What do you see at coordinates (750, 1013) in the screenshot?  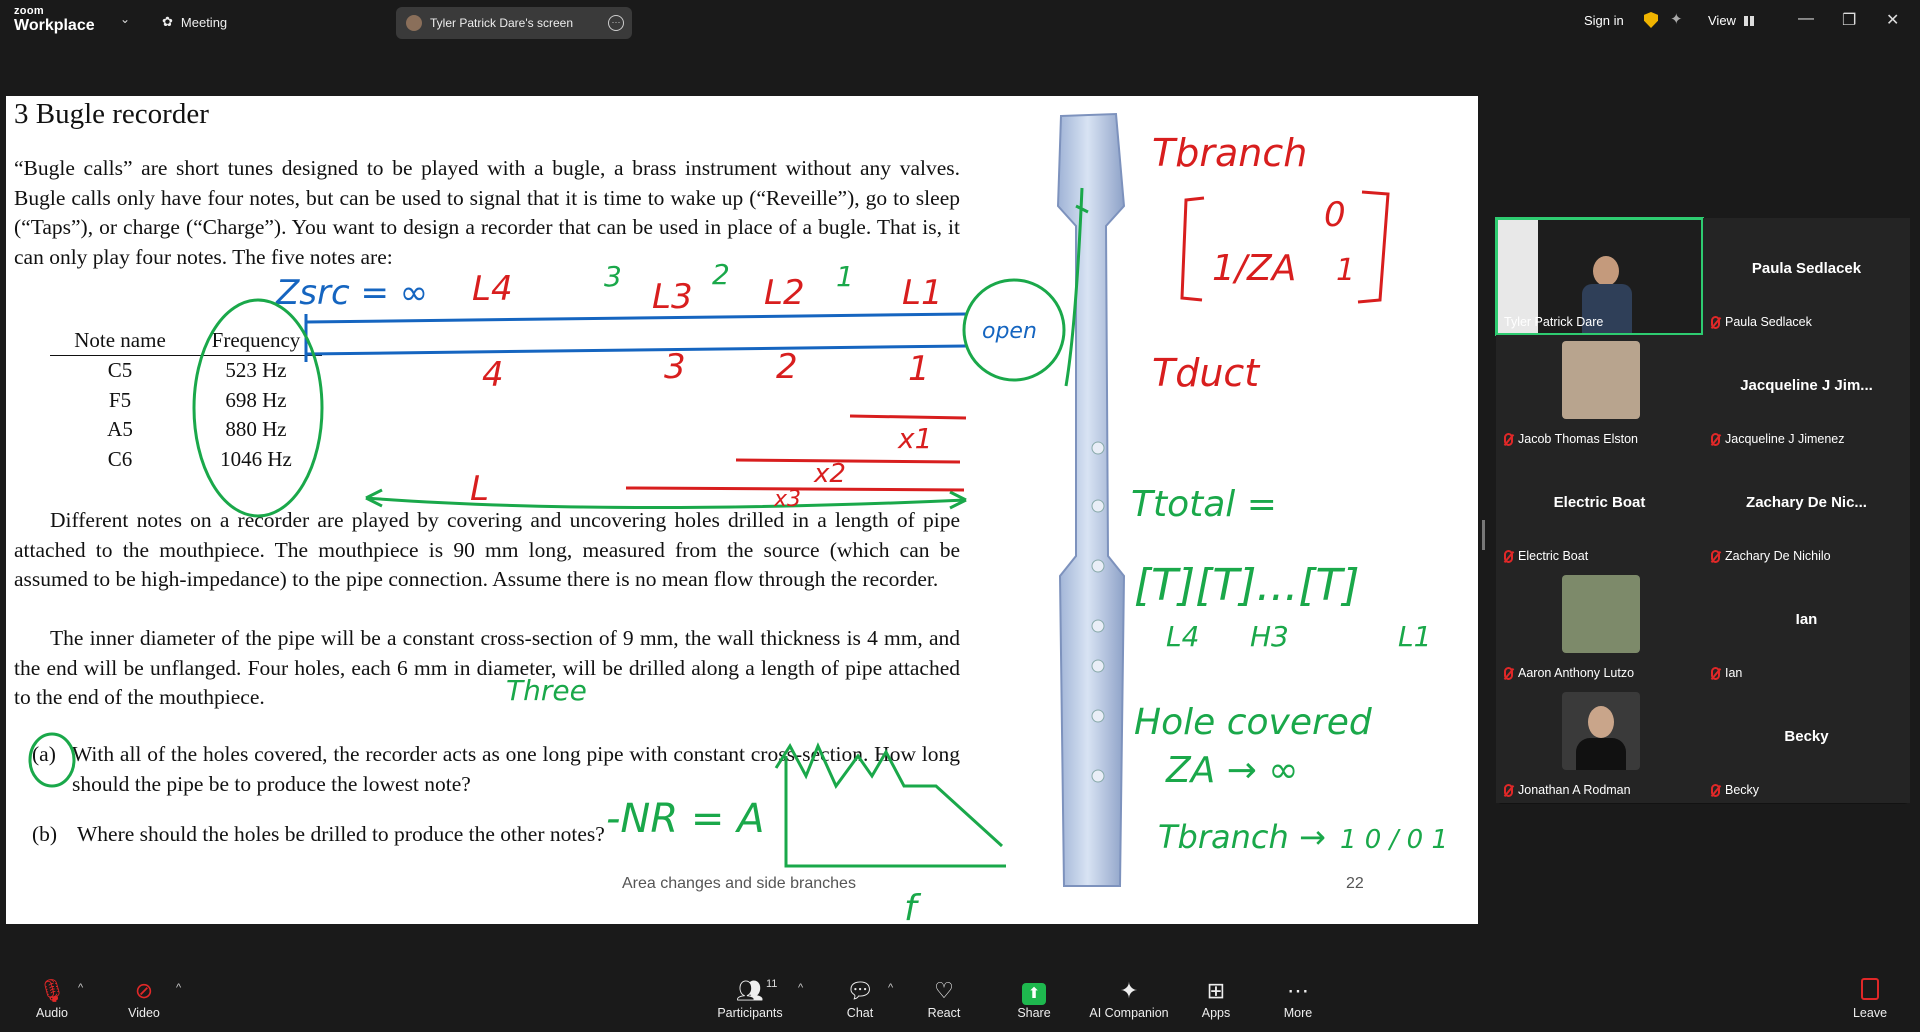 I see `participants-label: Participants` at bounding box center [750, 1013].